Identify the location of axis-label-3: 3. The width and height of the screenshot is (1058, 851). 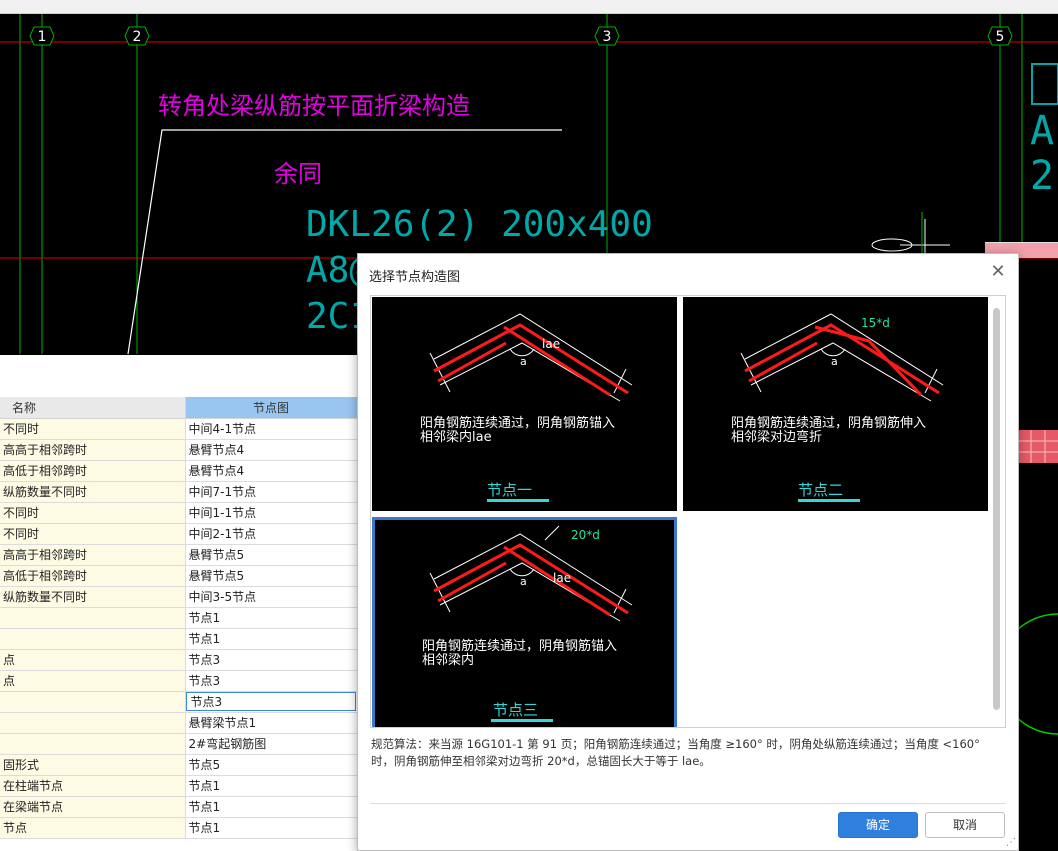
(607, 37).